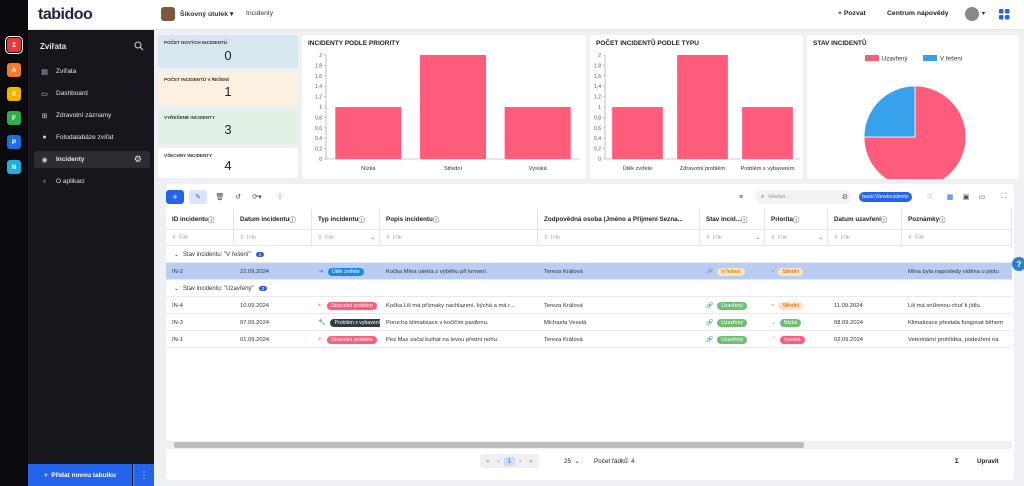 This screenshot has height=486, width=1024. What do you see at coordinates (92, 159) in the screenshot?
I see `sidebar-item-incidents: ◉ Incidenty ⚙` at bounding box center [92, 159].